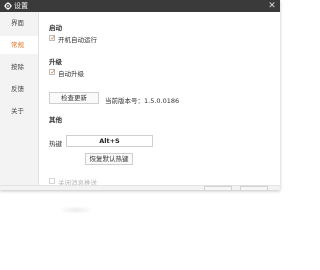  I want to click on sidebar: 界面 常规 按除 反馈 关于, so click(19, 98).